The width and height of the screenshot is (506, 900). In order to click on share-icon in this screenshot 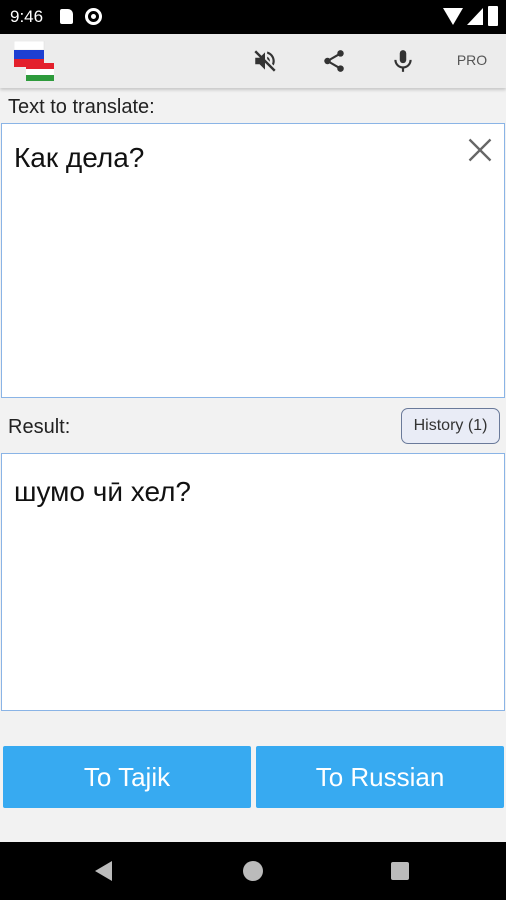, I will do `click(334, 61)`.